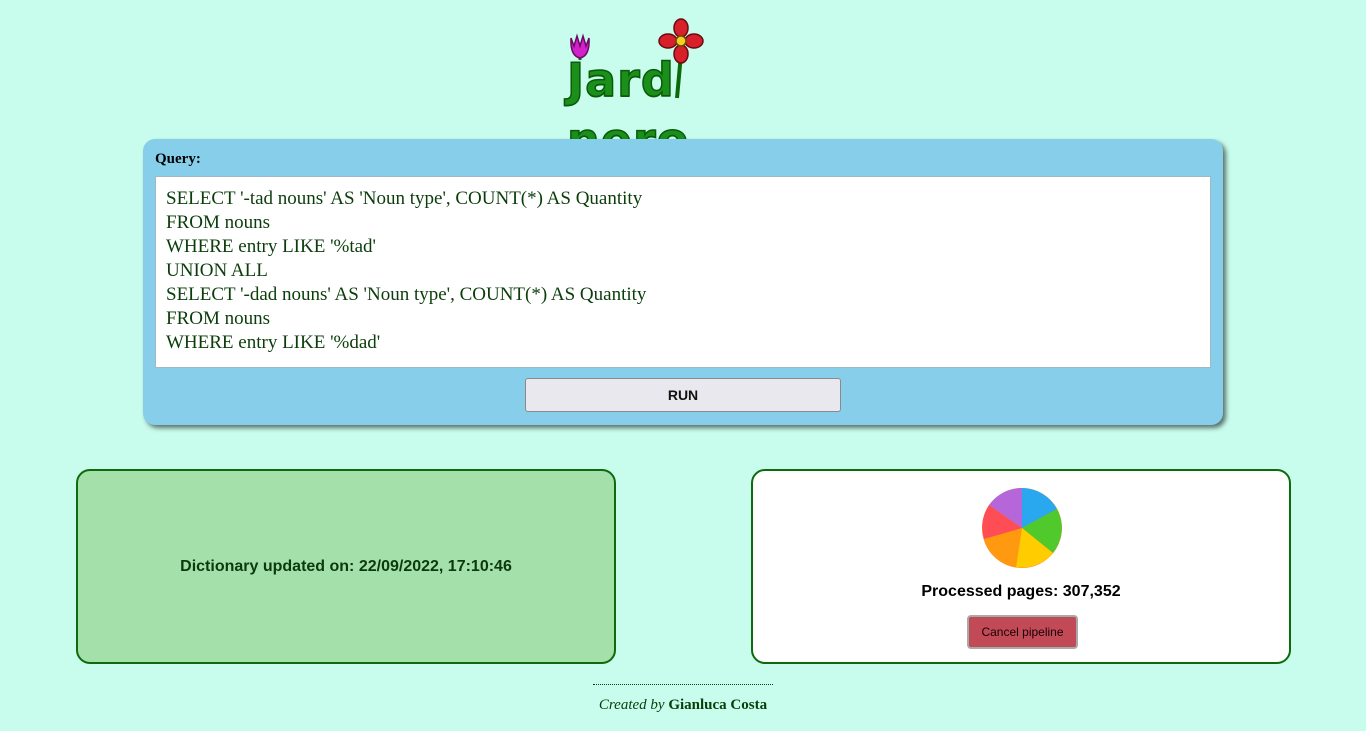 The image size is (1366, 731). What do you see at coordinates (718, 705) in the screenshot?
I see `footer-author: Gianluca Costa` at bounding box center [718, 705].